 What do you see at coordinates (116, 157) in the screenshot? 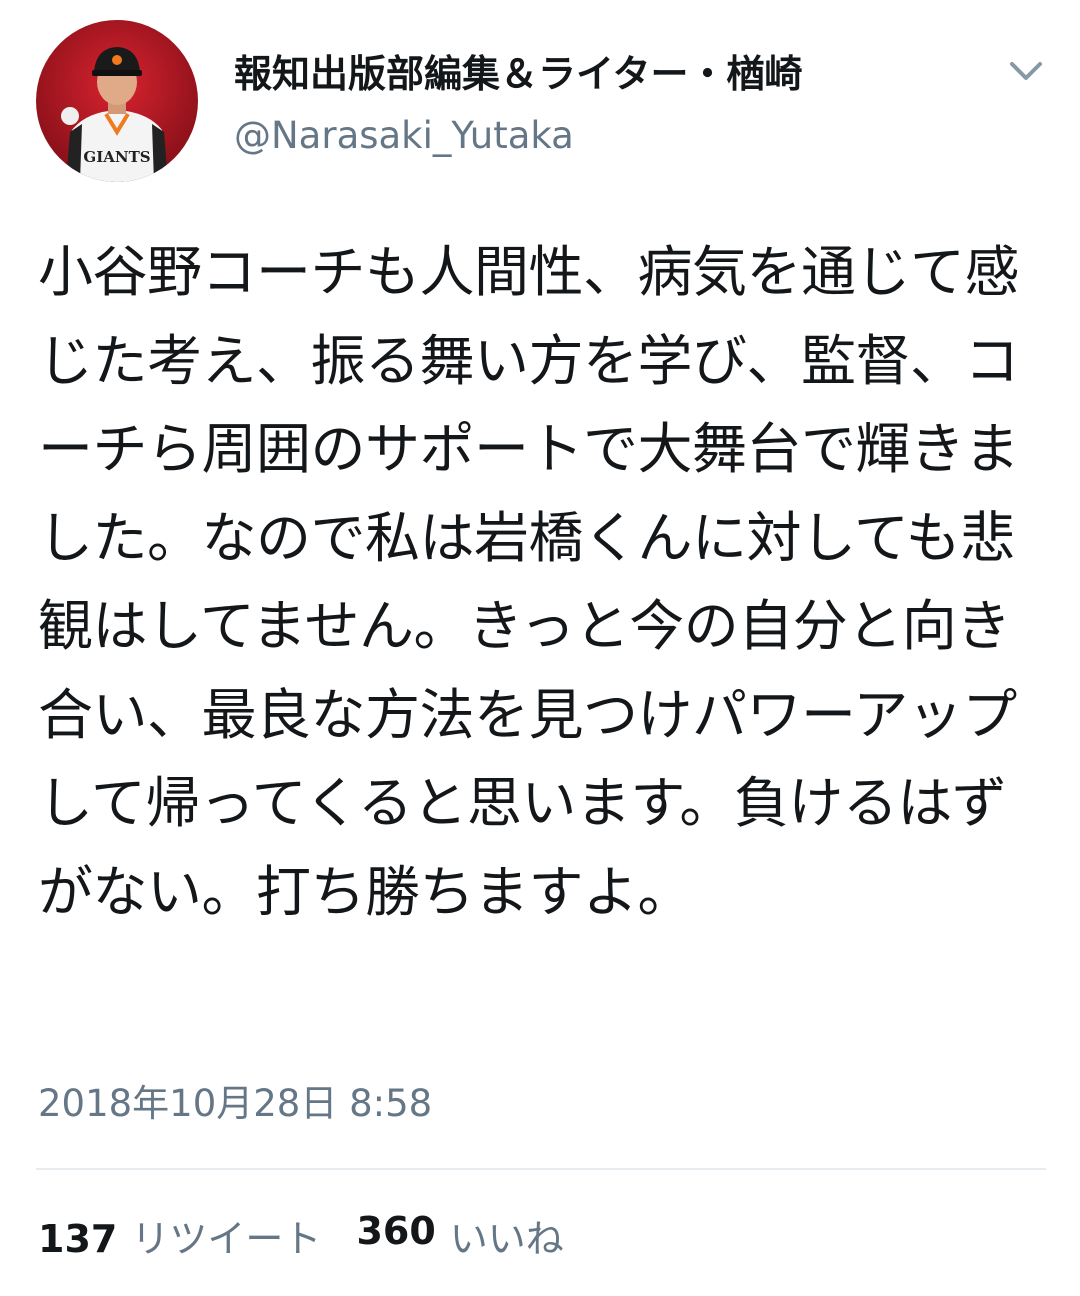
I see `avatar-jersey-text: GIANTS` at bounding box center [116, 157].